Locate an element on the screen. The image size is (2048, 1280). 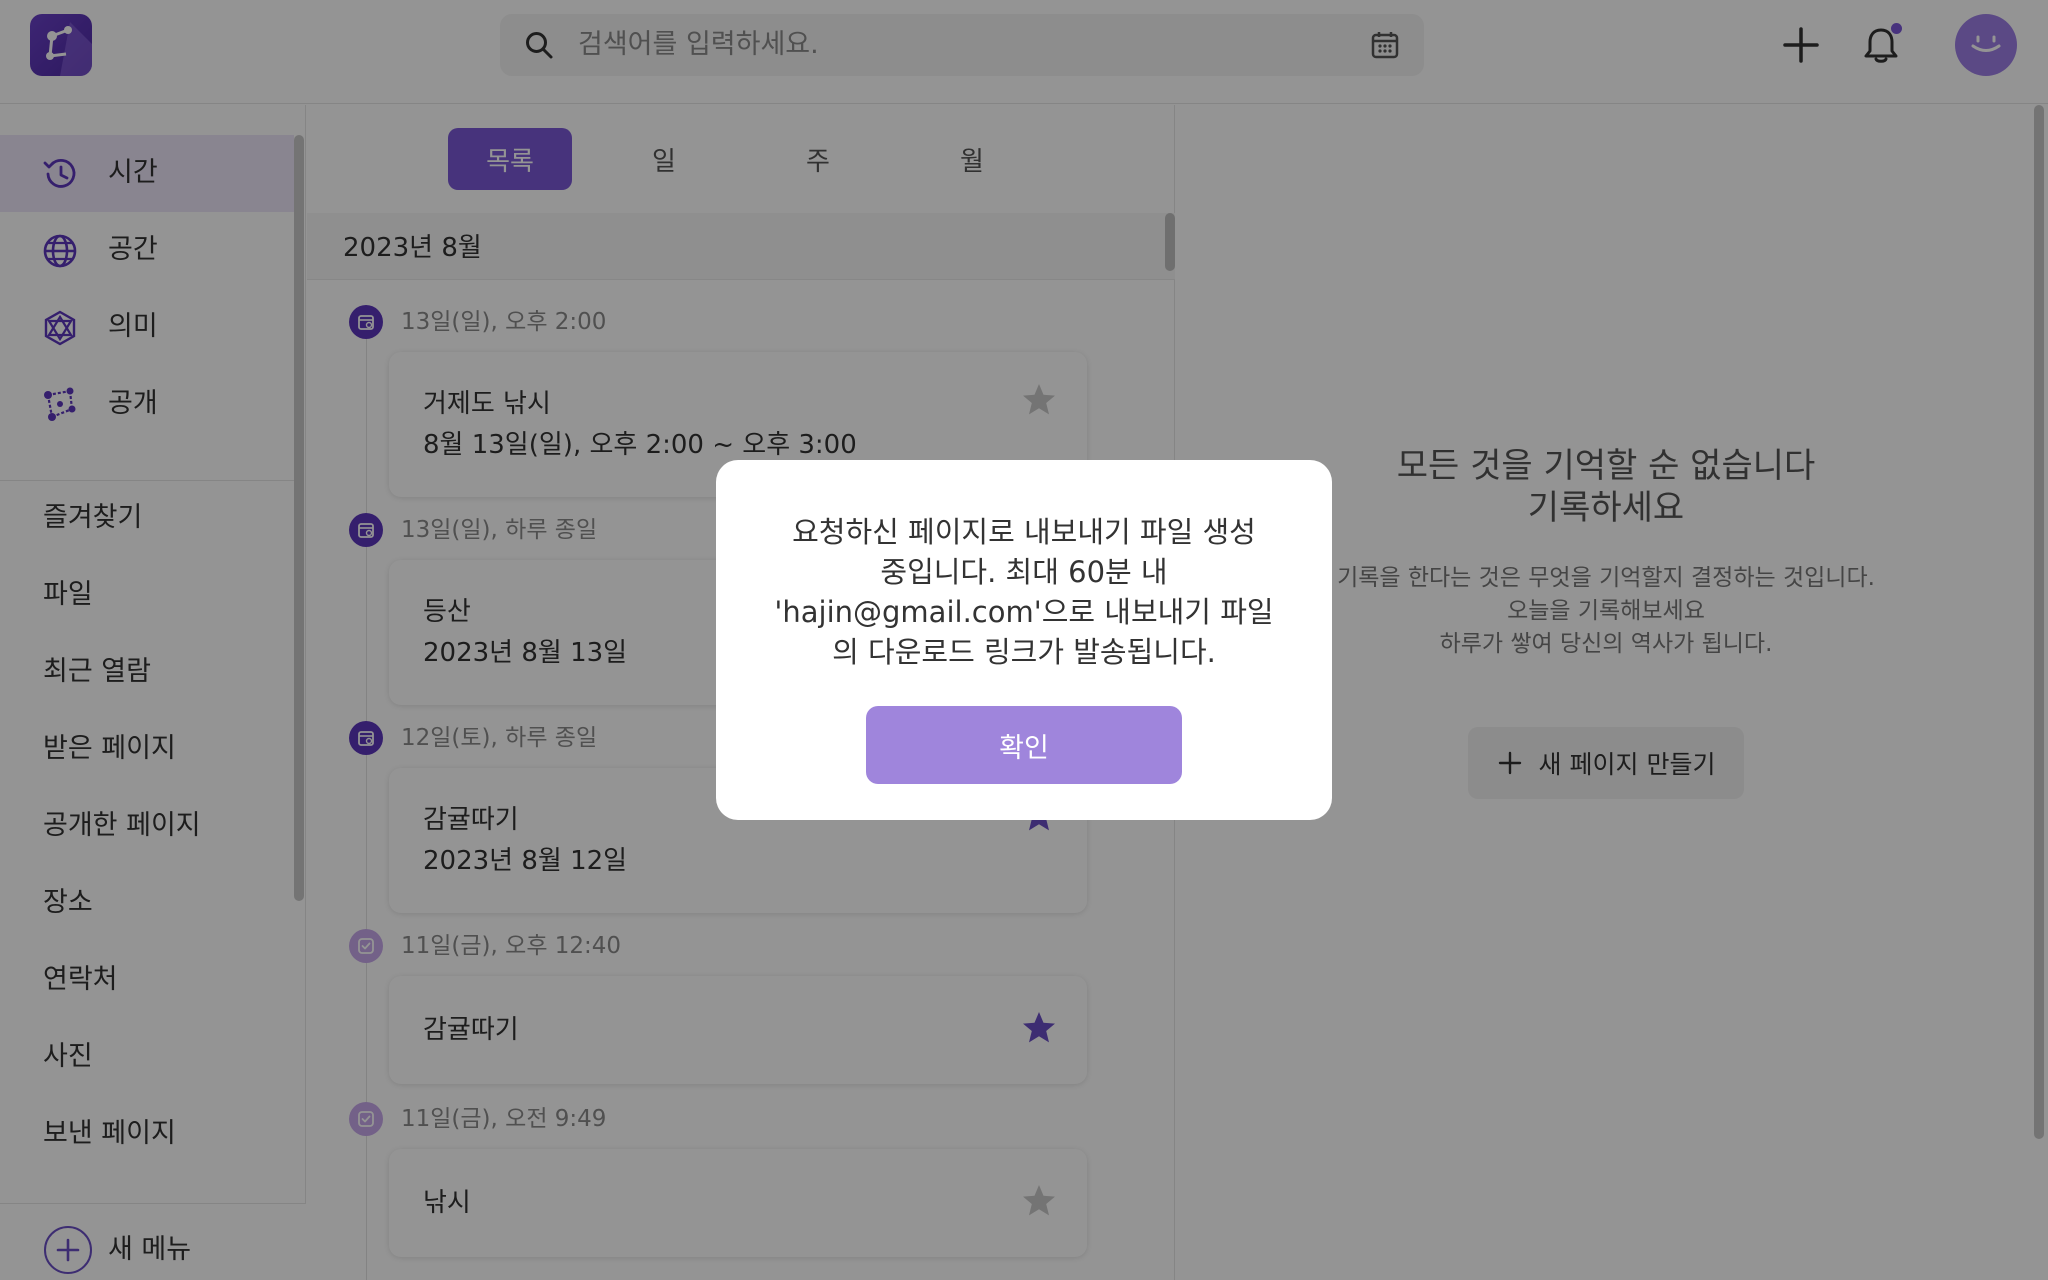
message-line: 'hajin@gmail.com'으로 내보내기 파일 is located at coordinates (1024, 612).